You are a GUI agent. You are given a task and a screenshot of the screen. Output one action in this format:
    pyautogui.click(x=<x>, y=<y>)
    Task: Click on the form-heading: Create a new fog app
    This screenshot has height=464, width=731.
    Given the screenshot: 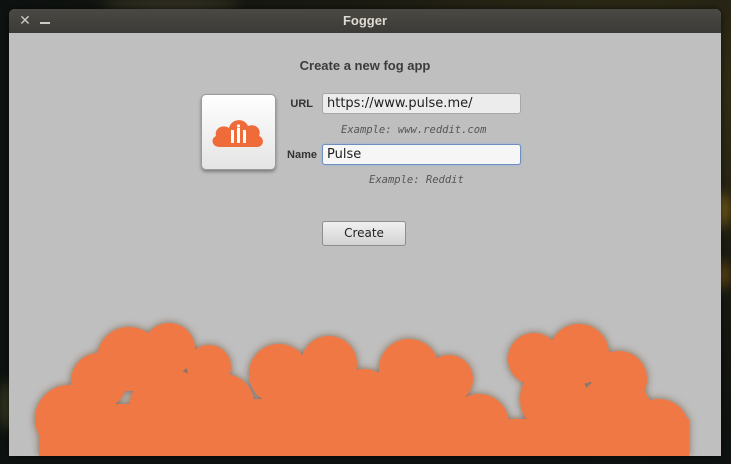 What is the action you would take?
    pyautogui.click(x=365, y=65)
    